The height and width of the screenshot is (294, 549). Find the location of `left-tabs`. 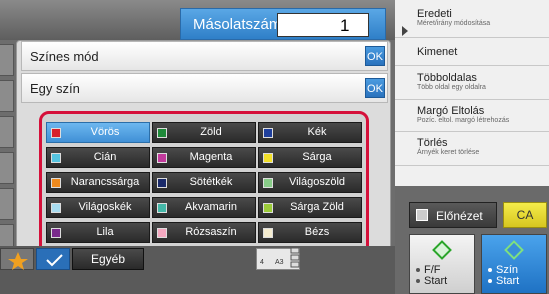

left-tabs is located at coordinates (8, 150).